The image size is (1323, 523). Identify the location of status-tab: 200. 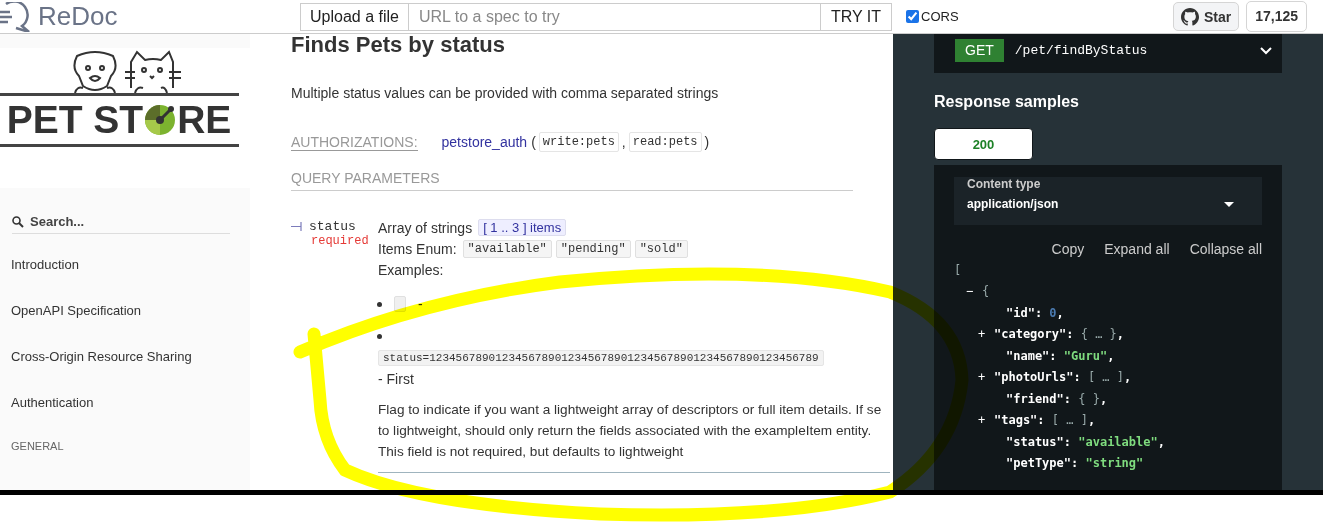
(983, 144).